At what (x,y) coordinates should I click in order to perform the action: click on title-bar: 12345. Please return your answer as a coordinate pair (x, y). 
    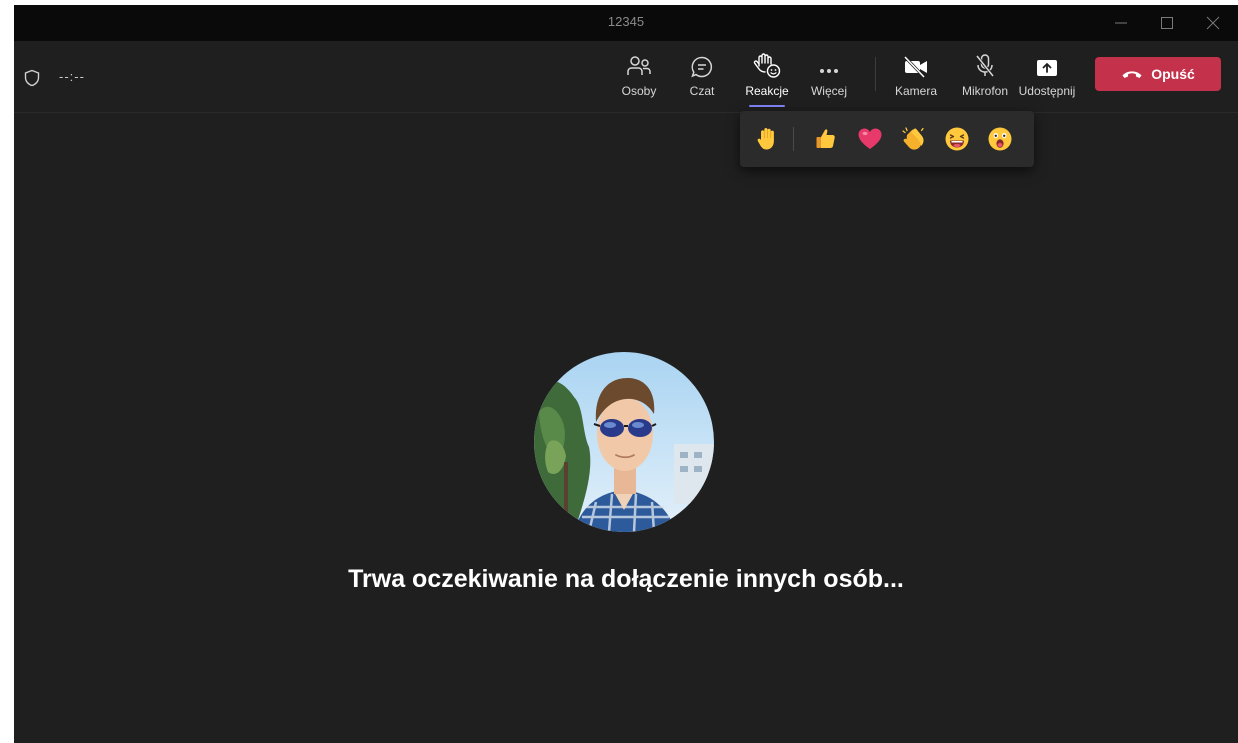
    Looking at the image, I should click on (626, 23).